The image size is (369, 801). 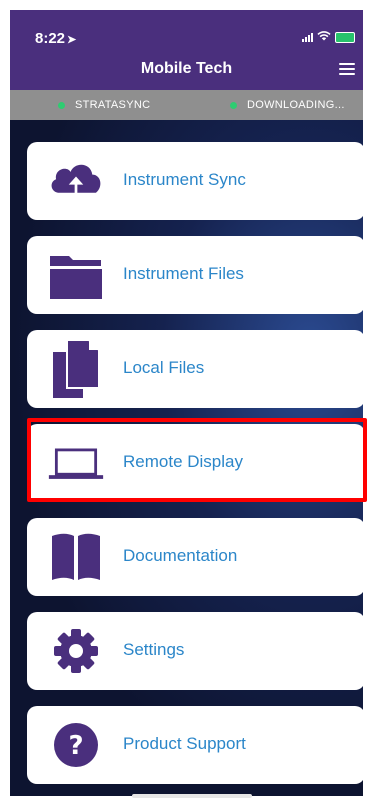 I want to click on instrument-files-label: Instrument Files, so click(x=183, y=273).